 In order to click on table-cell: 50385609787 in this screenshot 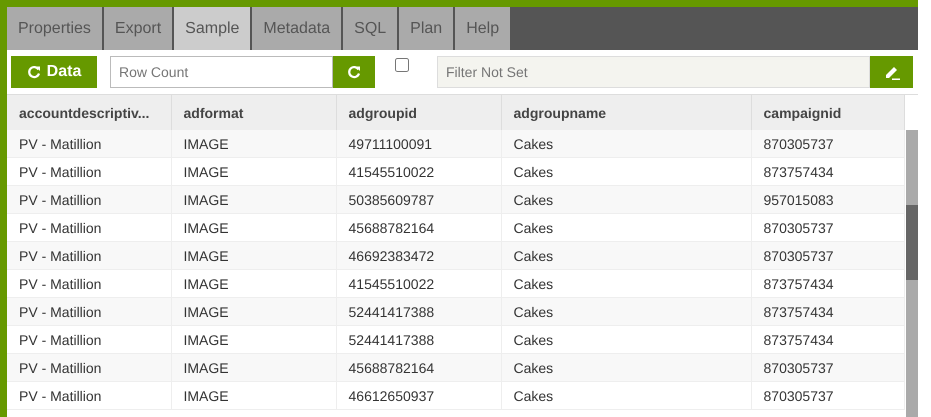, I will do `click(418, 200)`.